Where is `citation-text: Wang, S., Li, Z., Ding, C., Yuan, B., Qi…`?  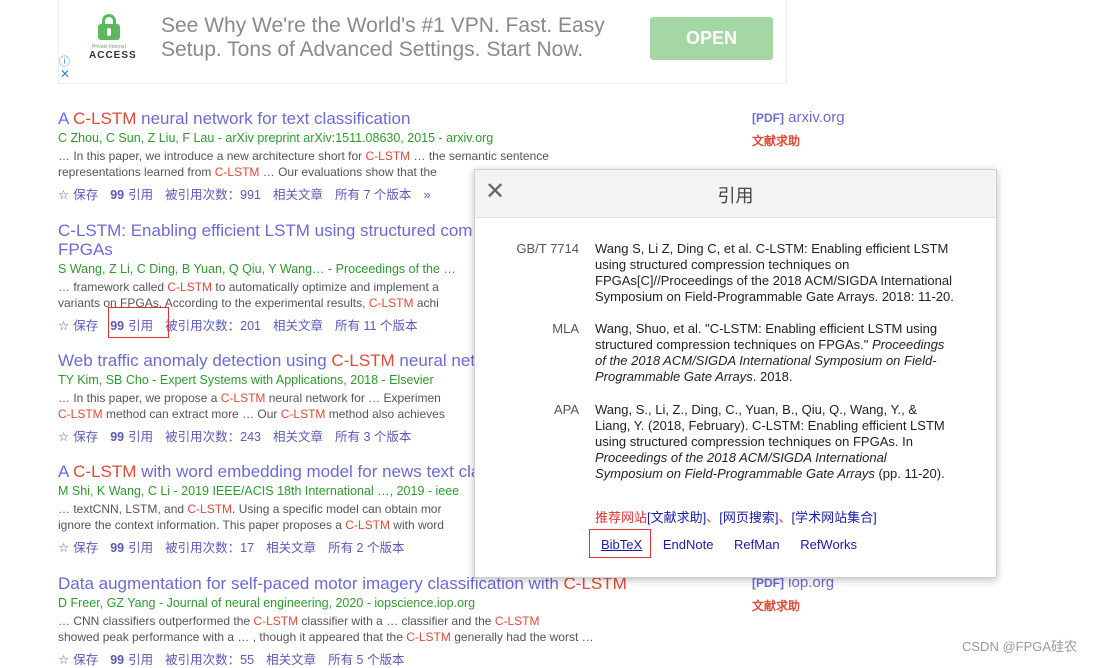
citation-text: Wang, S., Li, Z., Ding, C., Yuan, B., Qi… is located at coordinates (775, 442).